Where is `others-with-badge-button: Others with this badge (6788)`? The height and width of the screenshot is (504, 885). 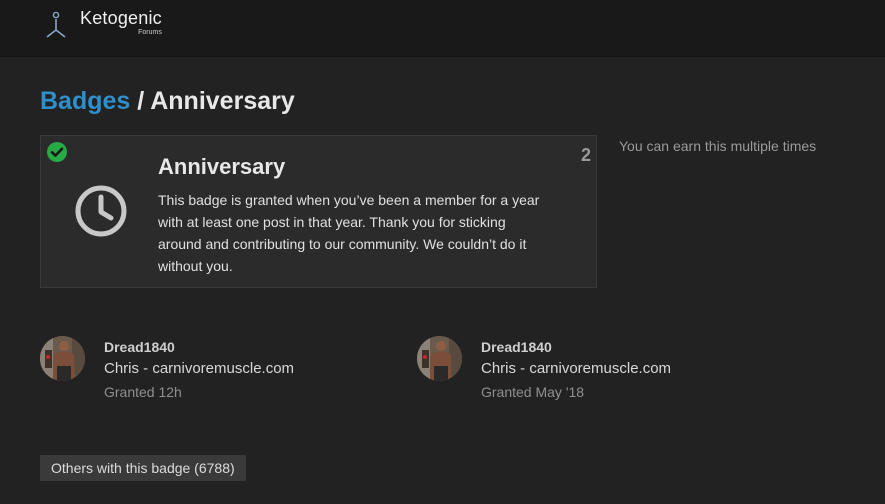 others-with-badge-button: Others with this badge (6788) is located at coordinates (143, 468).